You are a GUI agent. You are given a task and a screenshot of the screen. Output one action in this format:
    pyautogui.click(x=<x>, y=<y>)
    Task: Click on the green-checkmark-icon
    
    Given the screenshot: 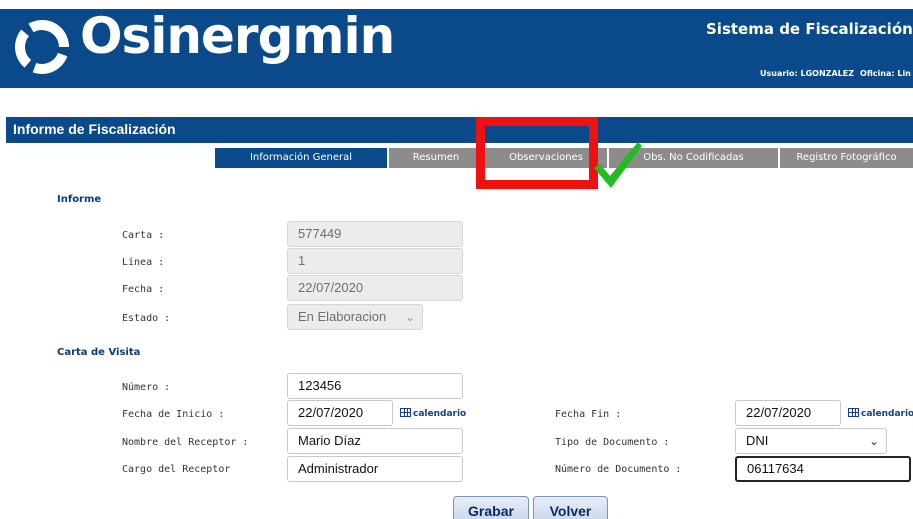 What is the action you would take?
    pyautogui.click(x=618, y=165)
    